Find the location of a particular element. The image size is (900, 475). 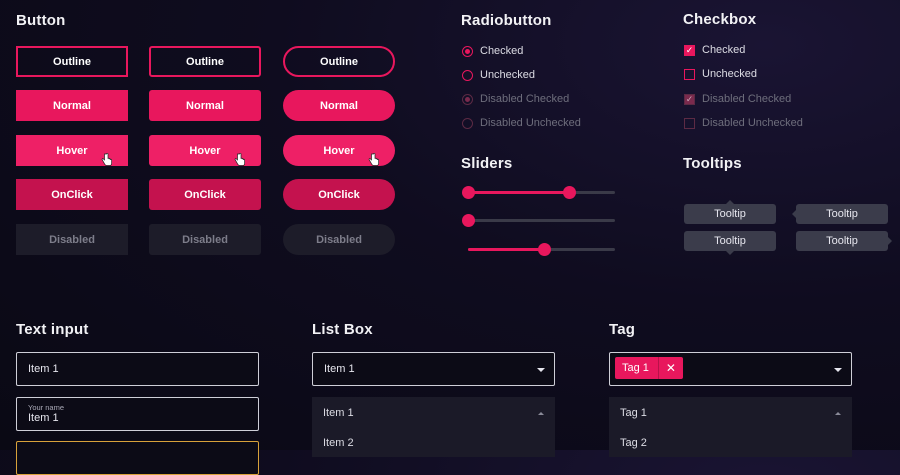

radio-label: Disabled Checked is located at coordinates (525, 99).